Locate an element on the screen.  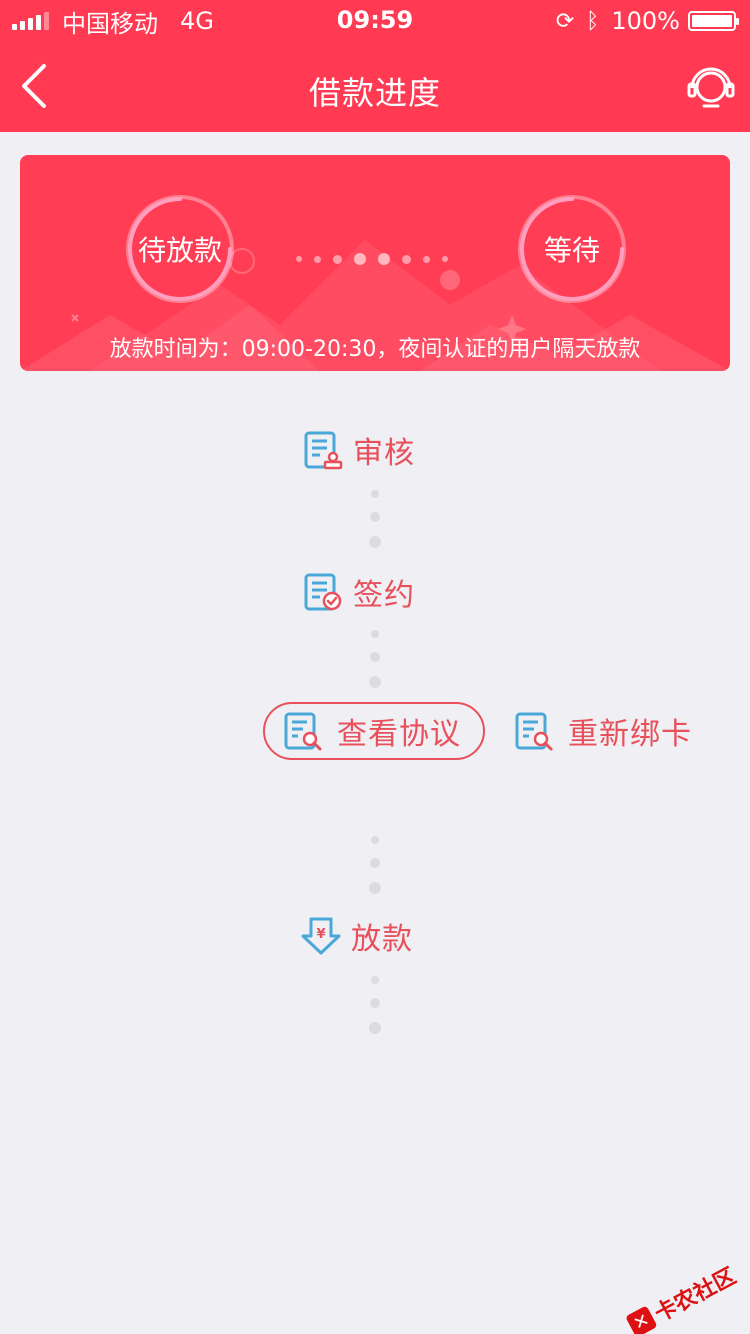
document-check-icon is located at coordinates (323, 592).